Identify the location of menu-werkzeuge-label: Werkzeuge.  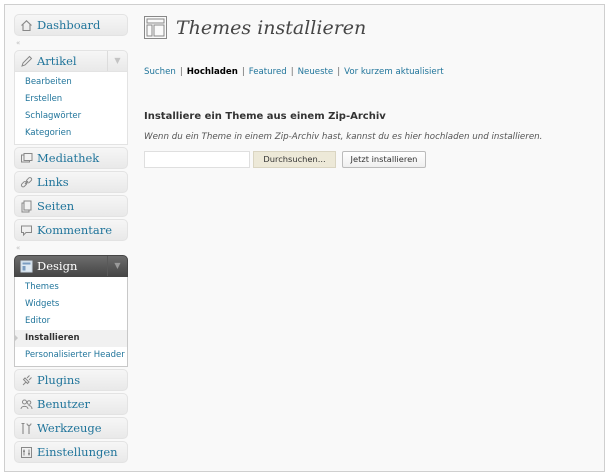
(69, 428).